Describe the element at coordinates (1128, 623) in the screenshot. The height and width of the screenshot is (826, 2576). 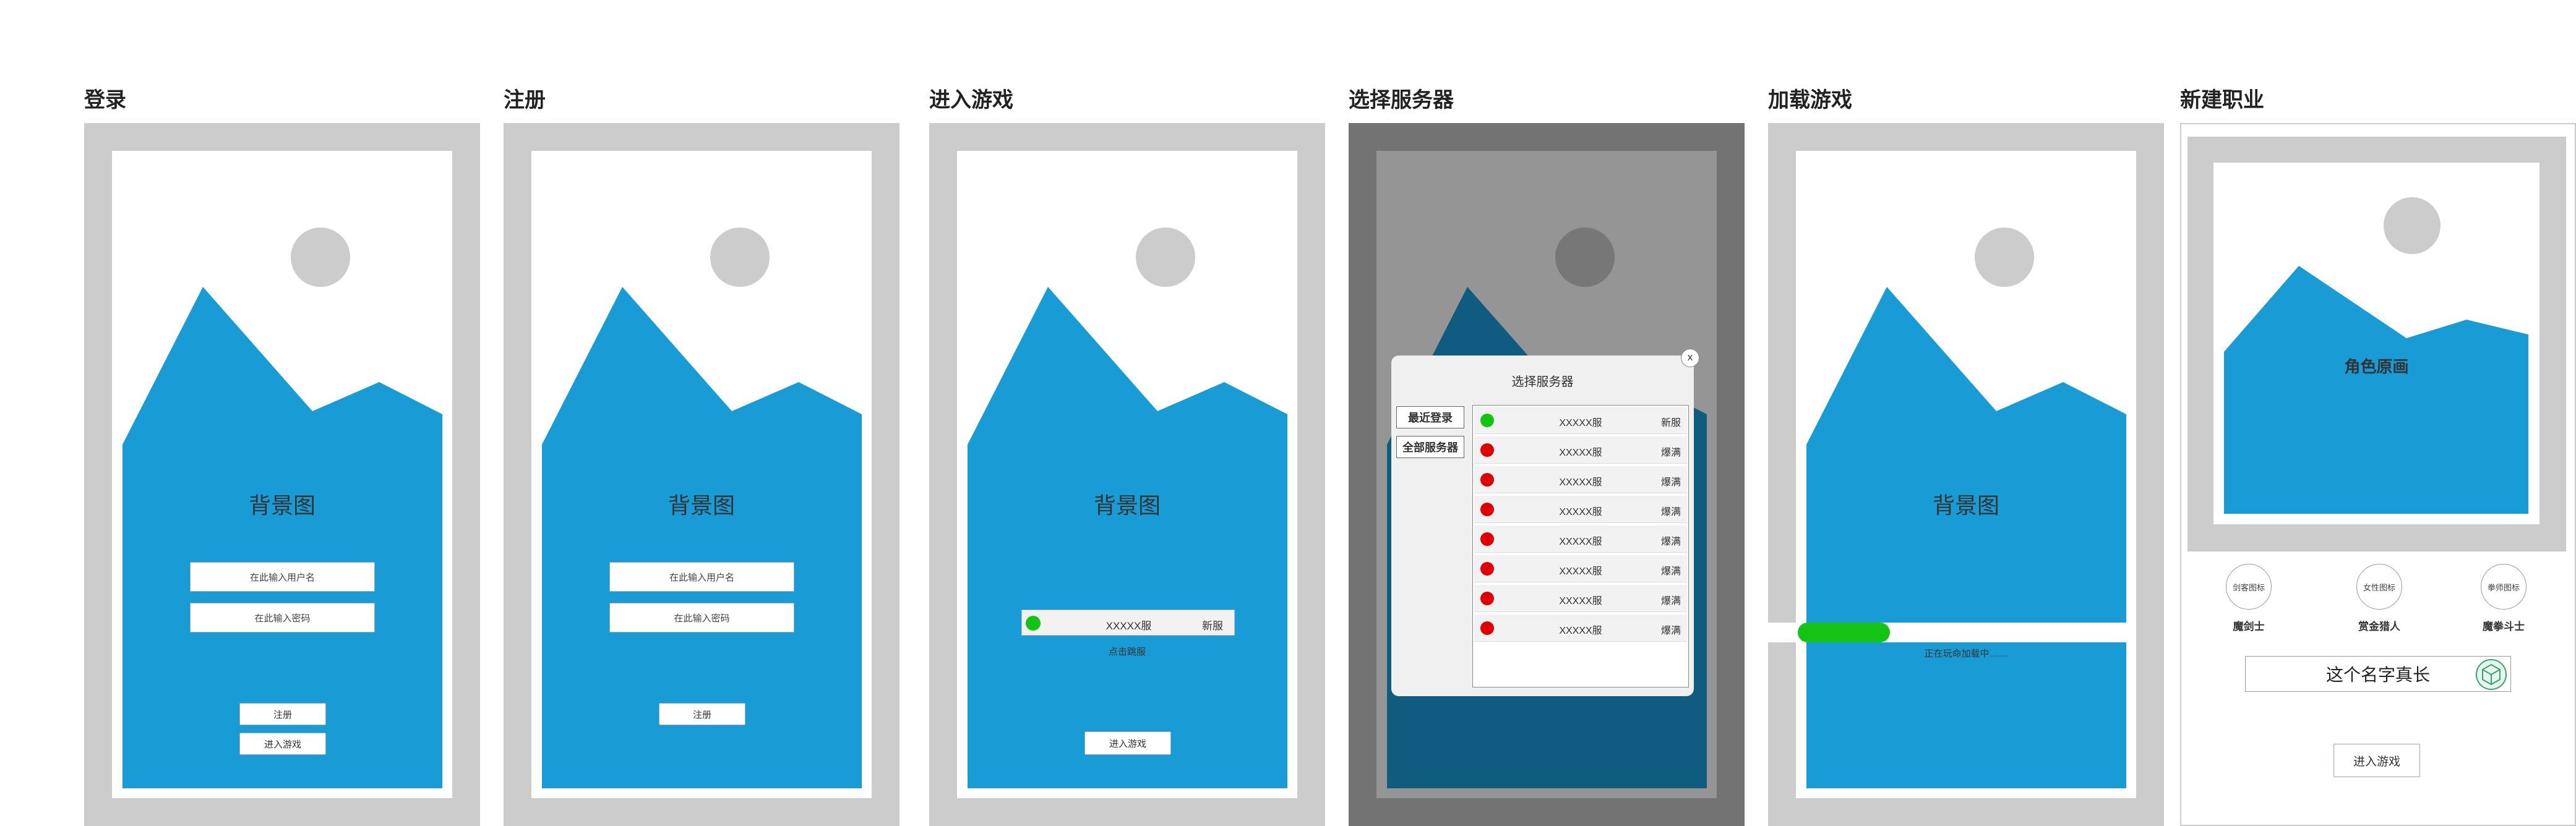
I see `current-server-selector: XXXXX服 新服` at that location.